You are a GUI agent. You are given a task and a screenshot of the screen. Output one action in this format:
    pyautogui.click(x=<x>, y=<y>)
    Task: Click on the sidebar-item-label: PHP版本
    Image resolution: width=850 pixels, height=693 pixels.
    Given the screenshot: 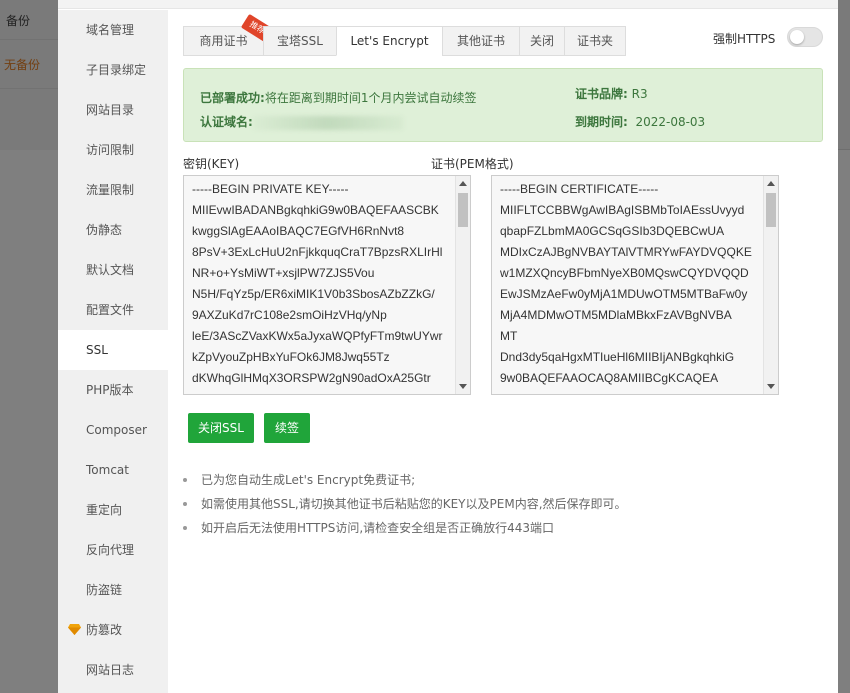 What is the action you would take?
    pyautogui.click(x=110, y=390)
    